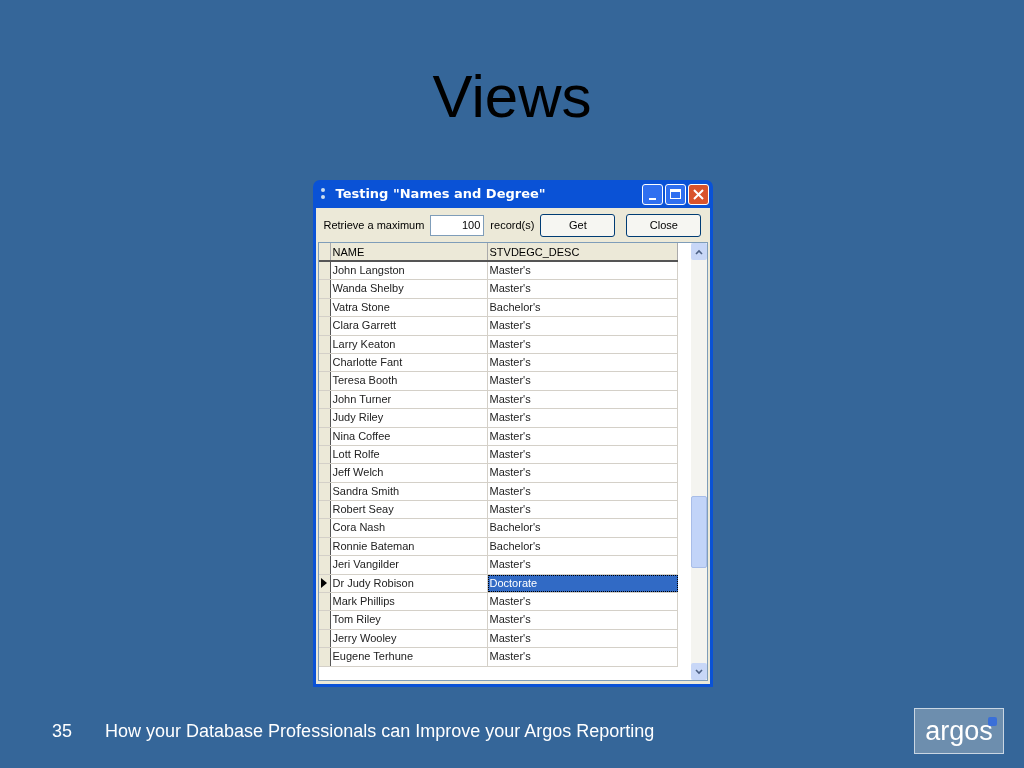 This screenshot has height=768, width=1024. Describe the element at coordinates (409, 344) in the screenshot. I see `table-cell: Larry Keaton` at that location.